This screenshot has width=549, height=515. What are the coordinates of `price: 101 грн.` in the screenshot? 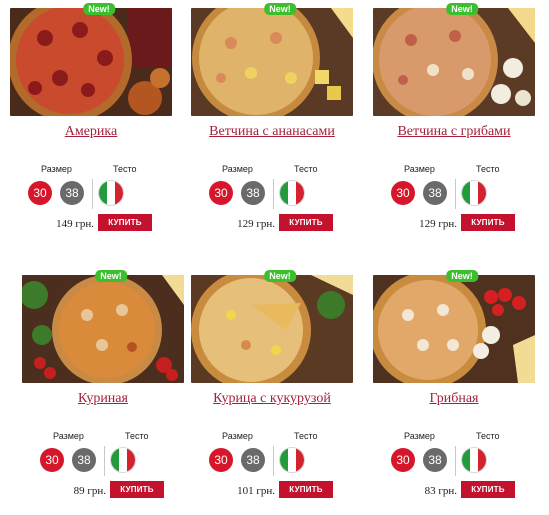 It's located at (256, 491).